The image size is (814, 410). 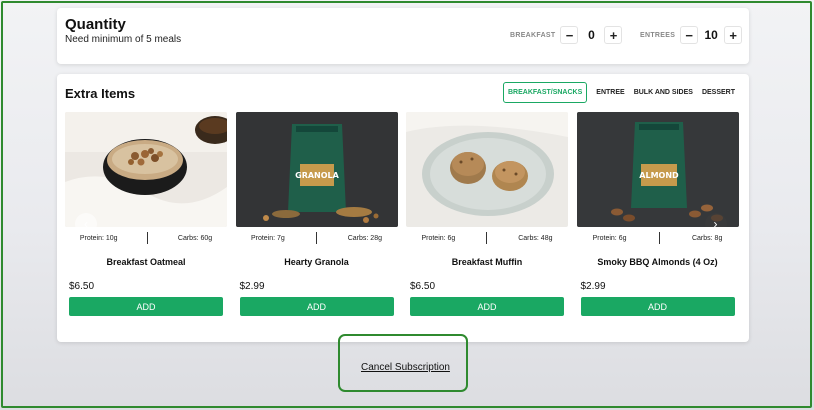 What do you see at coordinates (711, 35) in the screenshot?
I see `entrees-quantity-value: 10` at bounding box center [711, 35].